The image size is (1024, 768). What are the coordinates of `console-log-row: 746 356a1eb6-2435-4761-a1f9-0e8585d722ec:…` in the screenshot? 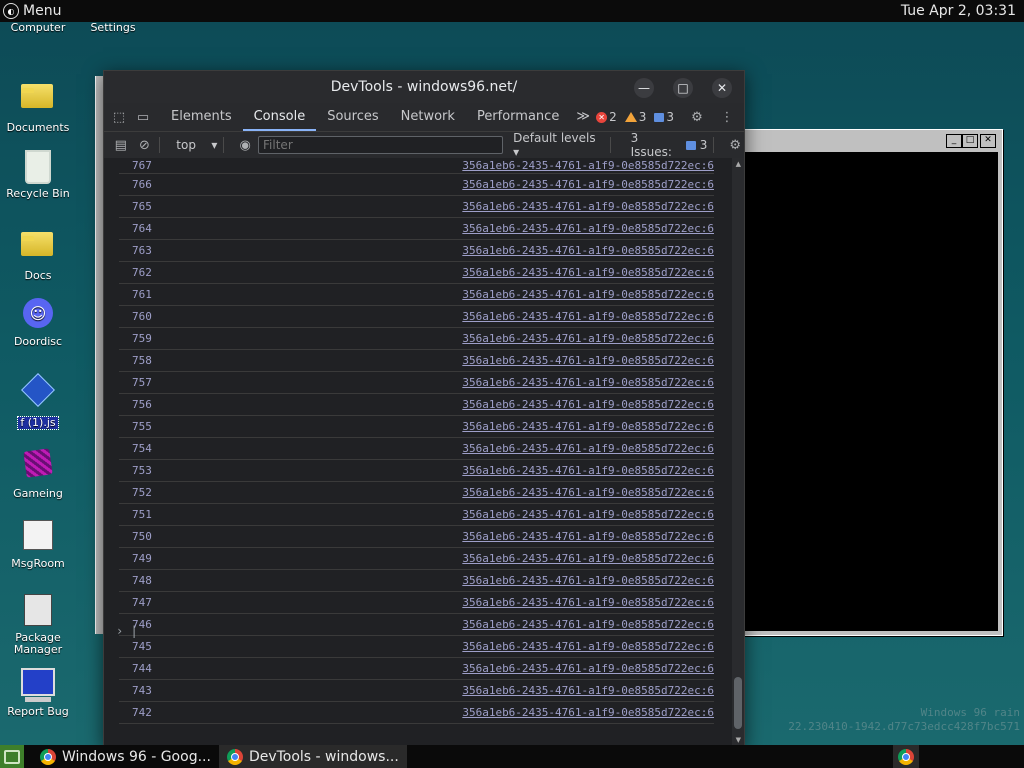 It's located at (416, 625).